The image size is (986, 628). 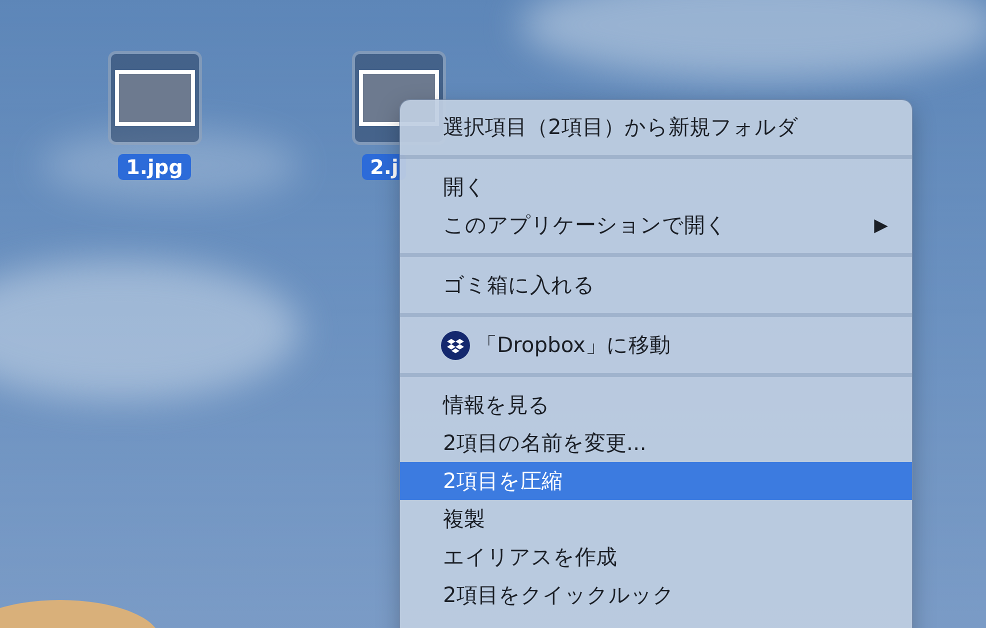 I want to click on file-name: 1.jpg, so click(x=155, y=167).